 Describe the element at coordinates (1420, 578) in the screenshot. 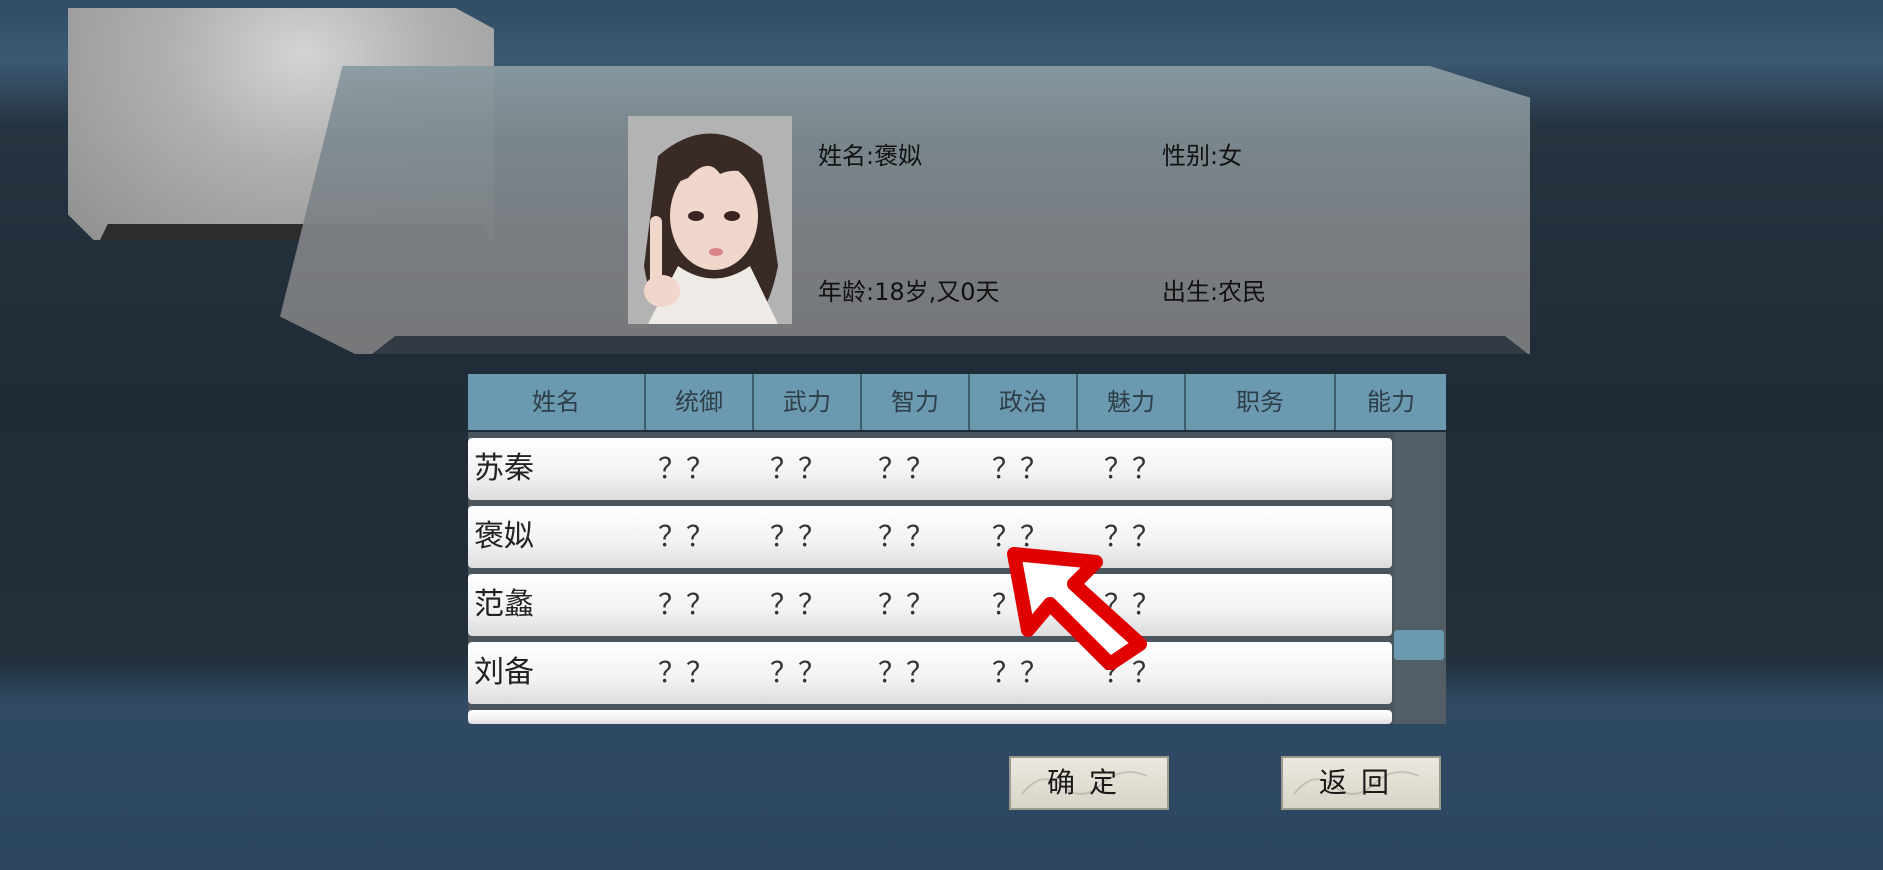

I see `table-scrollbar-track` at that location.